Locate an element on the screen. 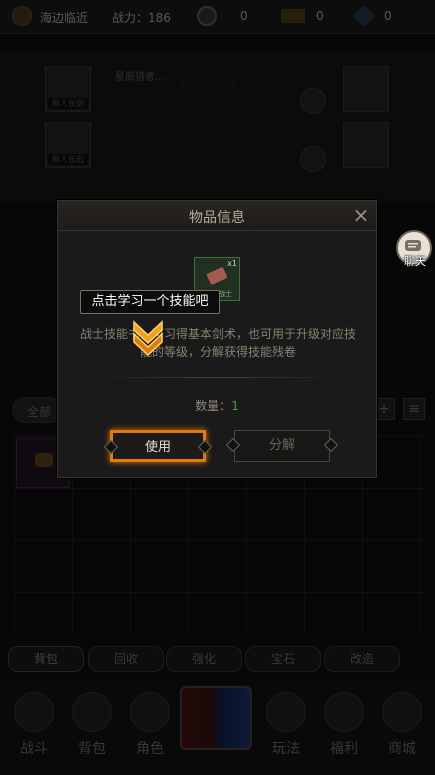 The height and width of the screenshot is (775, 435). use-button: 使用 is located at coordinates (158, 446).